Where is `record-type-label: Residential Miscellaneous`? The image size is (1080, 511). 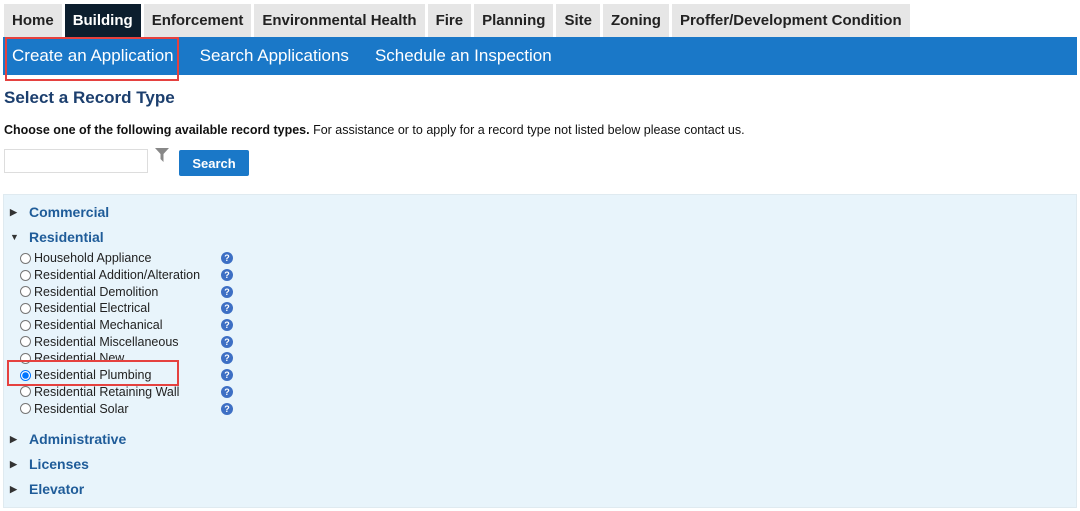
record-type-label: Residential Miscellaneous is located at coordinates (106, 341).